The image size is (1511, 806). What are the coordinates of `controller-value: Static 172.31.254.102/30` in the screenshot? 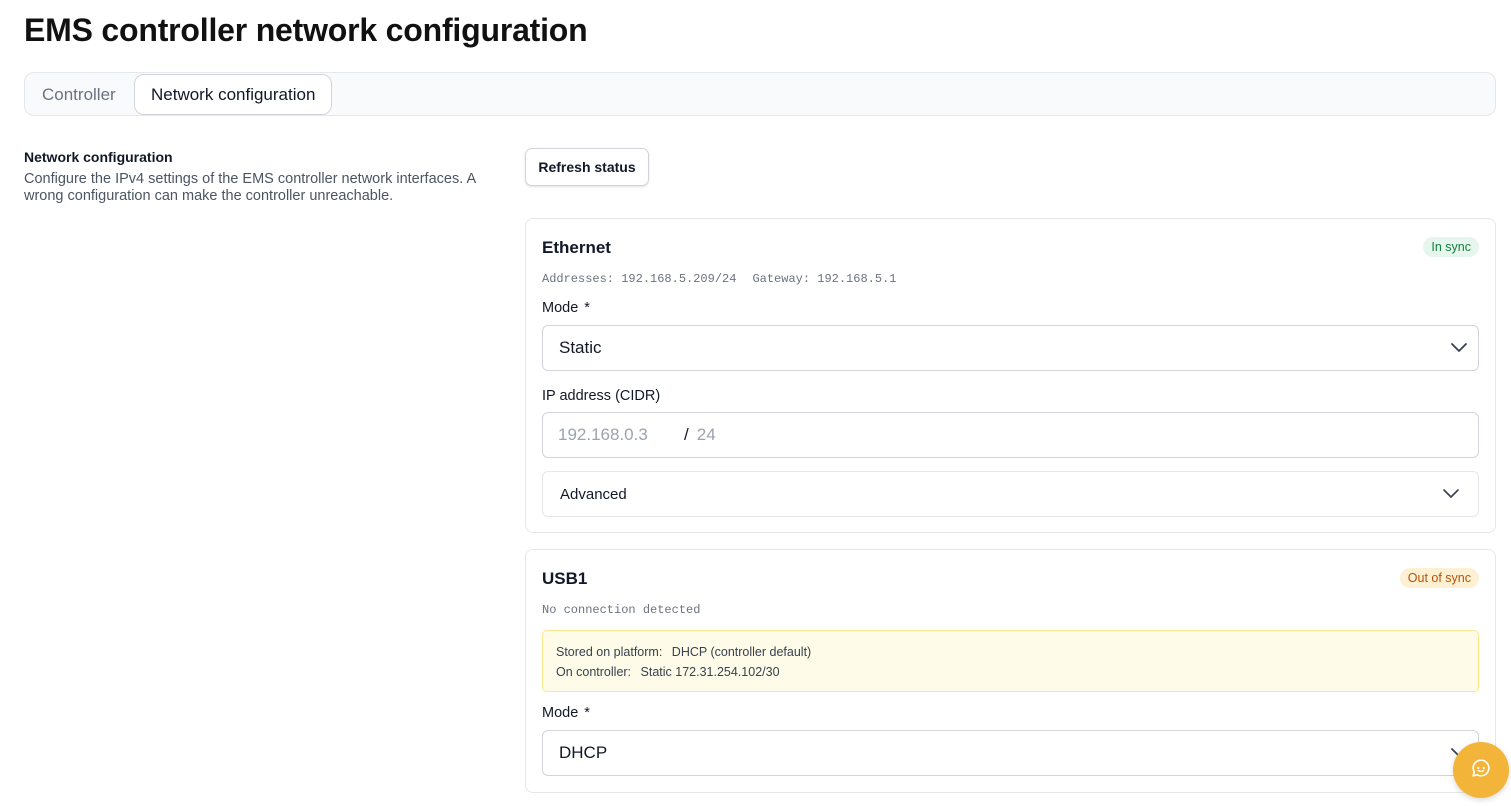 It's located at (710, 672).